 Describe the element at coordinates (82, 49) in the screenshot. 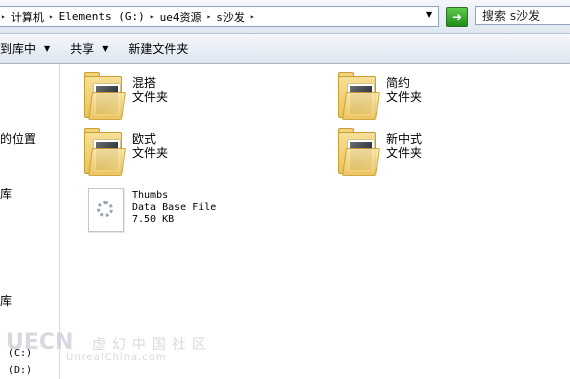

I see `share-label: 共享` at that location.